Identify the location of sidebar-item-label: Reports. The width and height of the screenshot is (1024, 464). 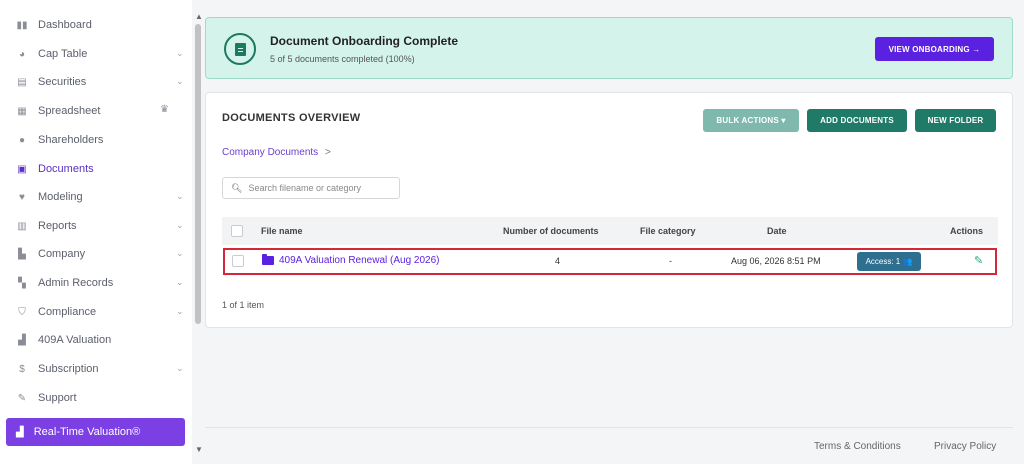
(57, 226).